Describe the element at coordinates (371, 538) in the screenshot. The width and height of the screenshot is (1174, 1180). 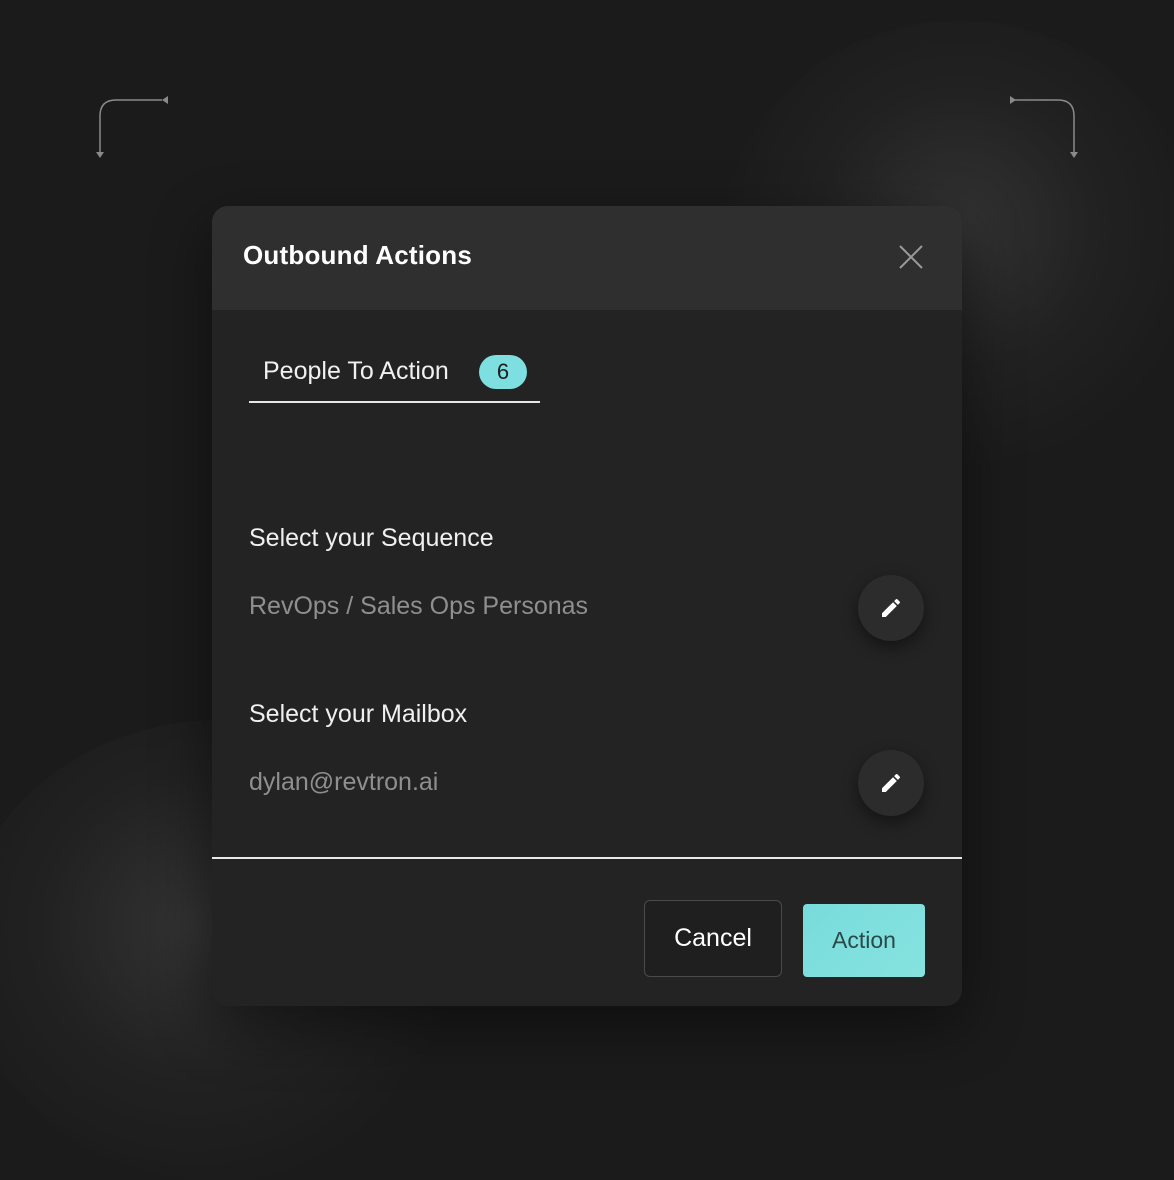
I see `sequence-label: Select your Sequence` at that location.